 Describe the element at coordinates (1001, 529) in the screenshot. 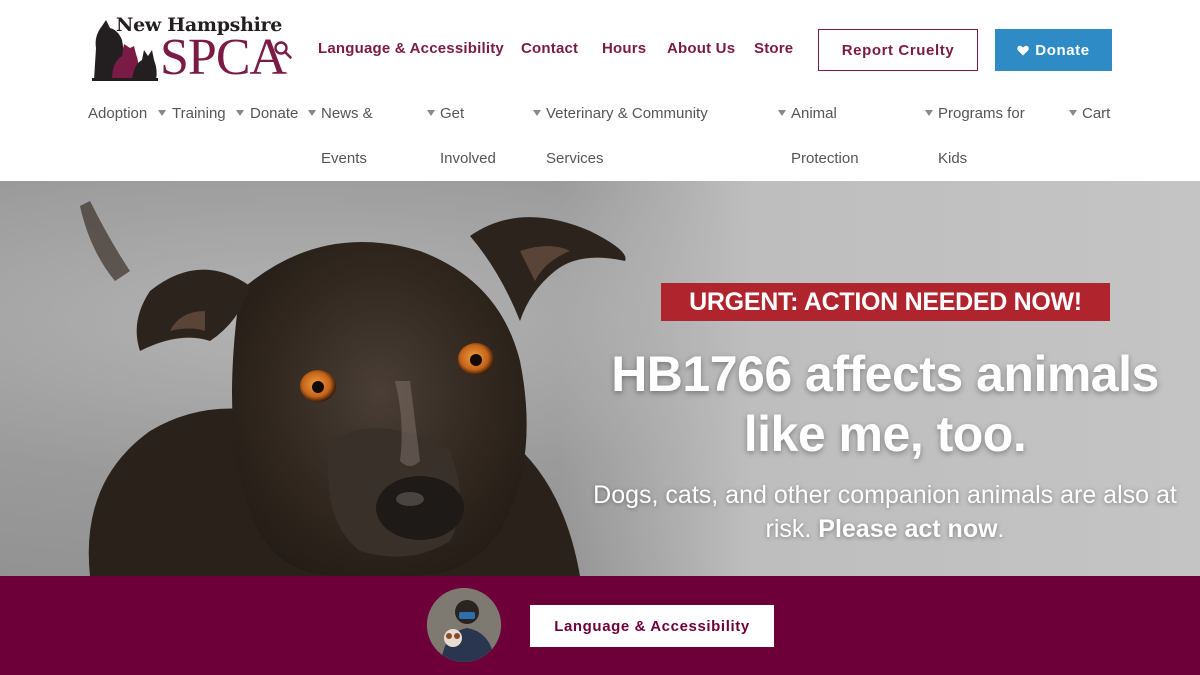

I see `hero-subtext-end: .` at that location.